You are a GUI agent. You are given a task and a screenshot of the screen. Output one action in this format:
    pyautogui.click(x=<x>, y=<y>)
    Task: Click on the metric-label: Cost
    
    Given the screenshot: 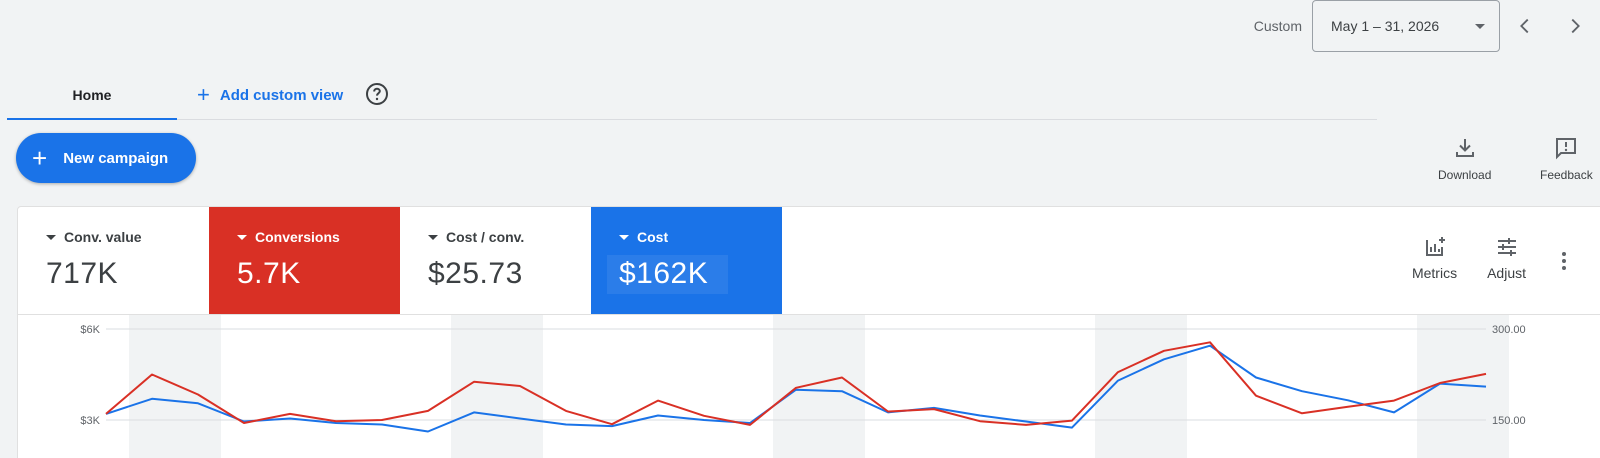 What is the action you would take?
    pyautogui.click(x=653, y=237)
    